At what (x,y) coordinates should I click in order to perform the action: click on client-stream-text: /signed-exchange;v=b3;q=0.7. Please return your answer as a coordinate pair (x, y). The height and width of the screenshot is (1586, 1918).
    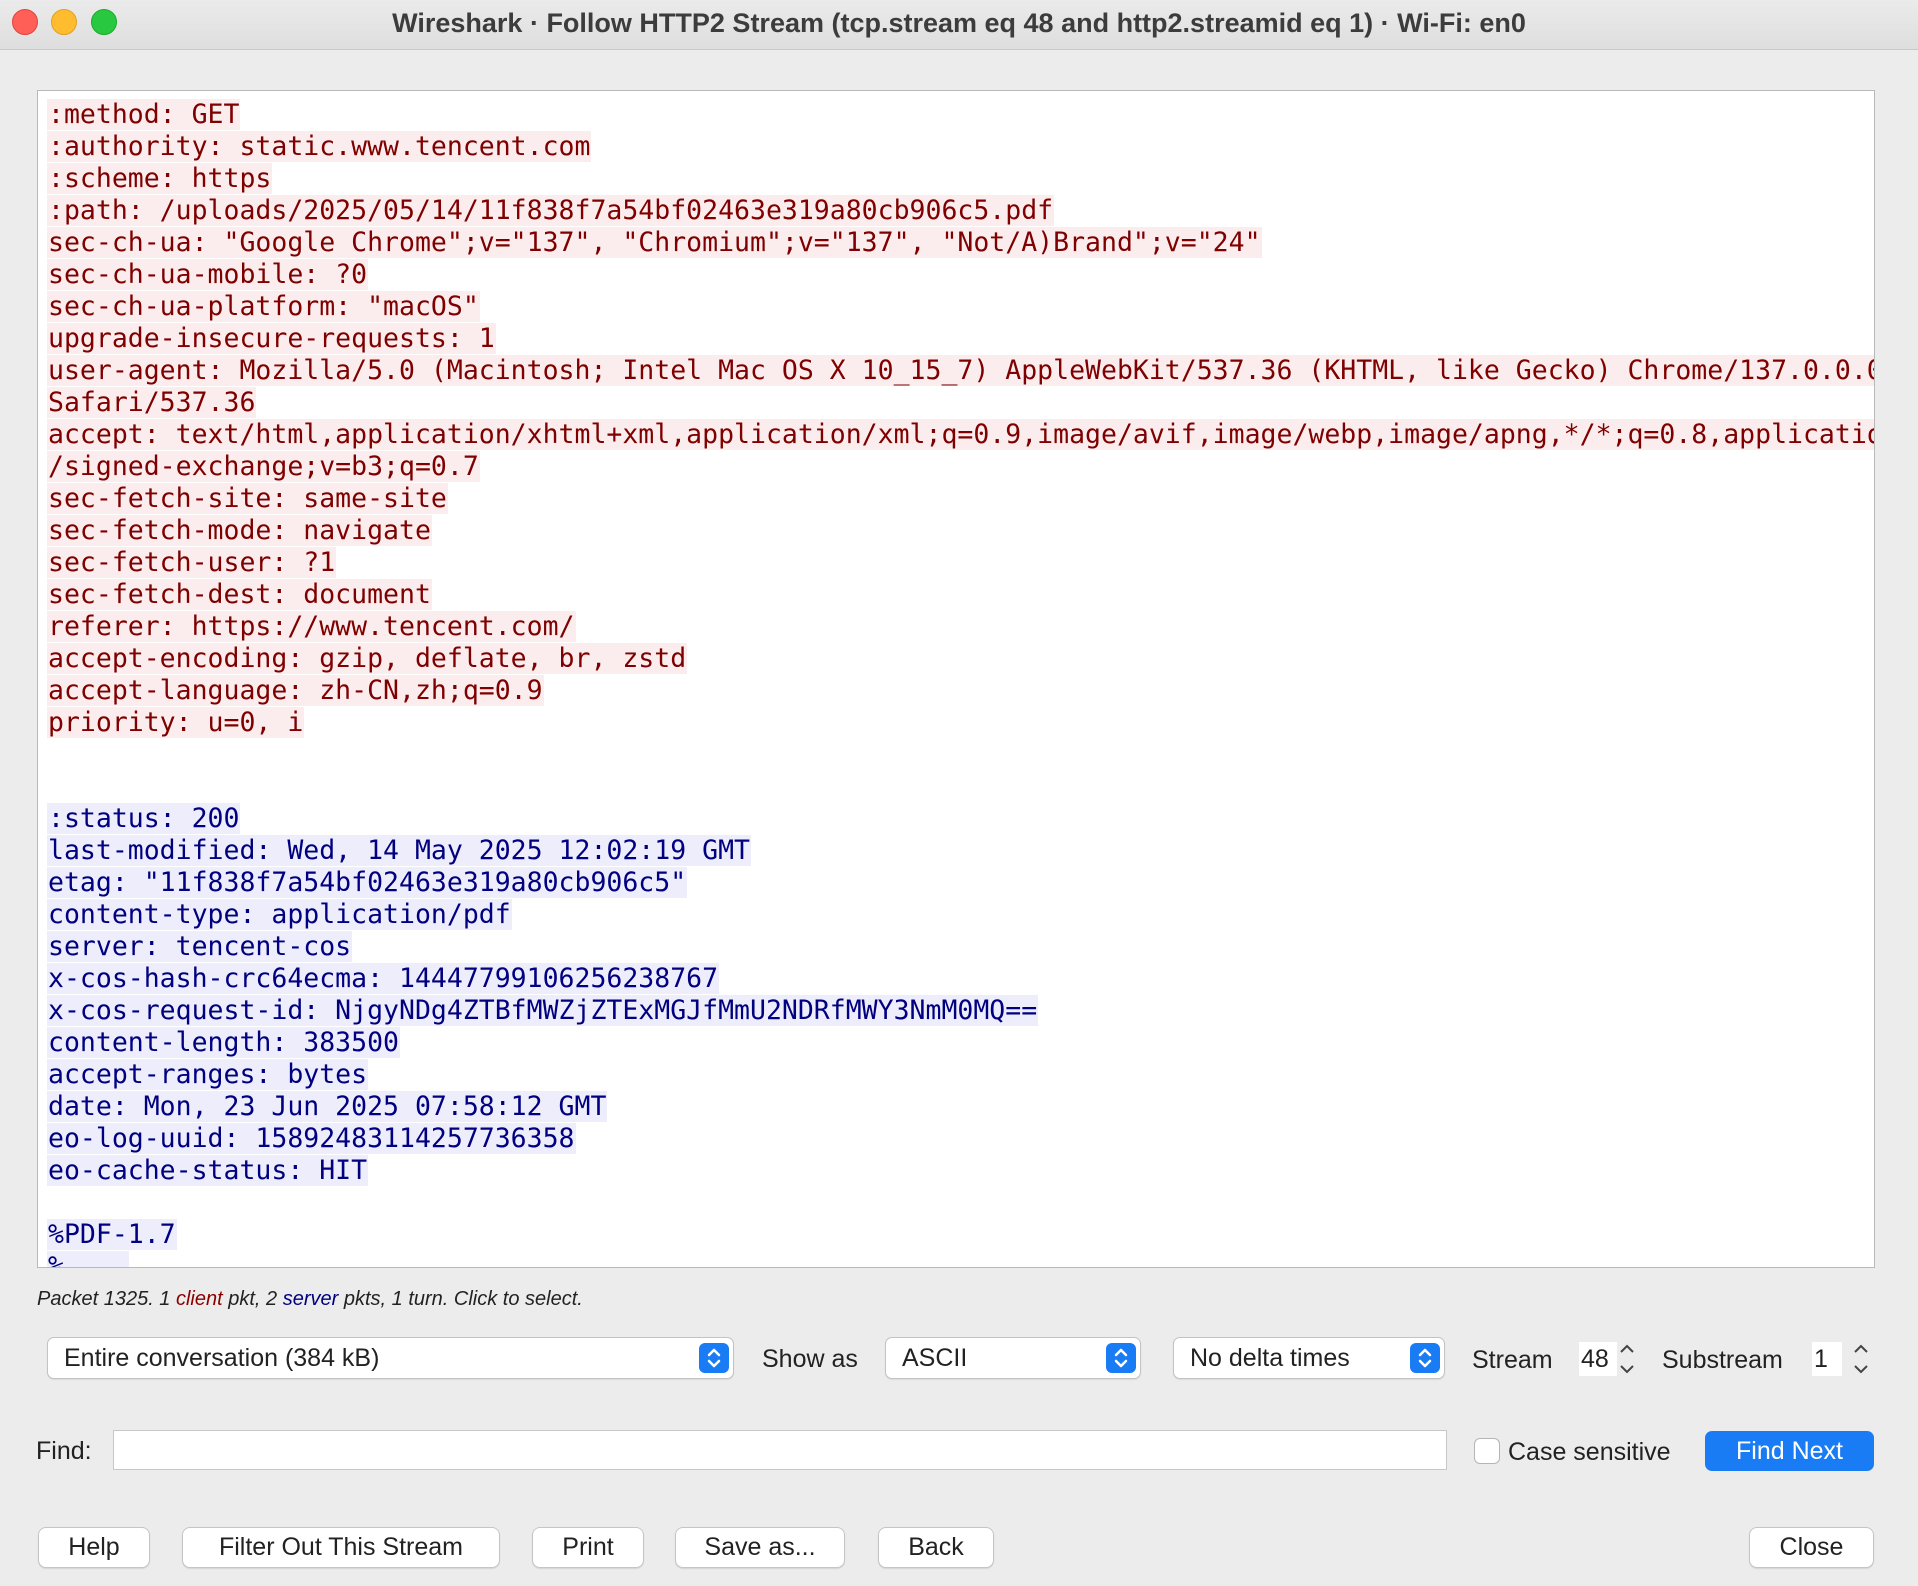
    Looking at the image, I should click on (263, 466).